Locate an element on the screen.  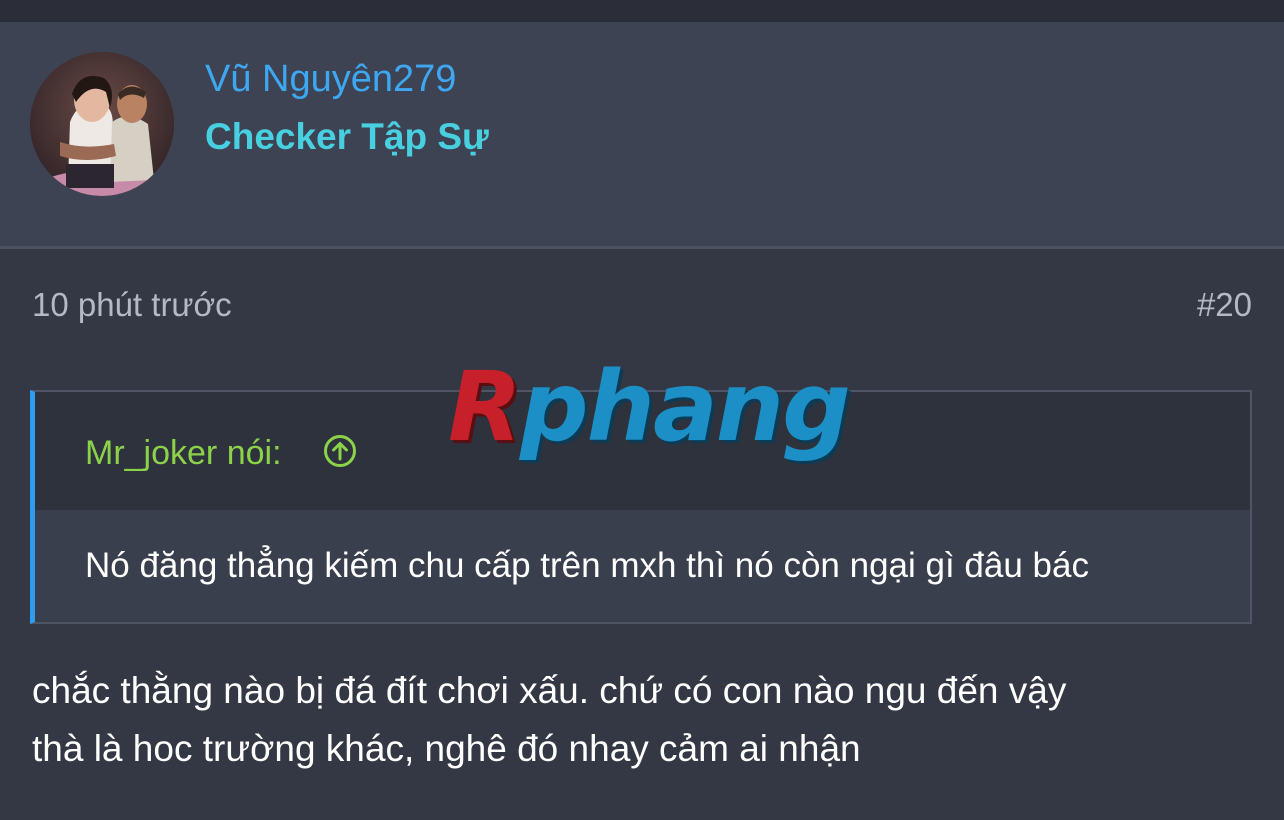
watermark-first-letter: R is located at coordinates (485, 407).